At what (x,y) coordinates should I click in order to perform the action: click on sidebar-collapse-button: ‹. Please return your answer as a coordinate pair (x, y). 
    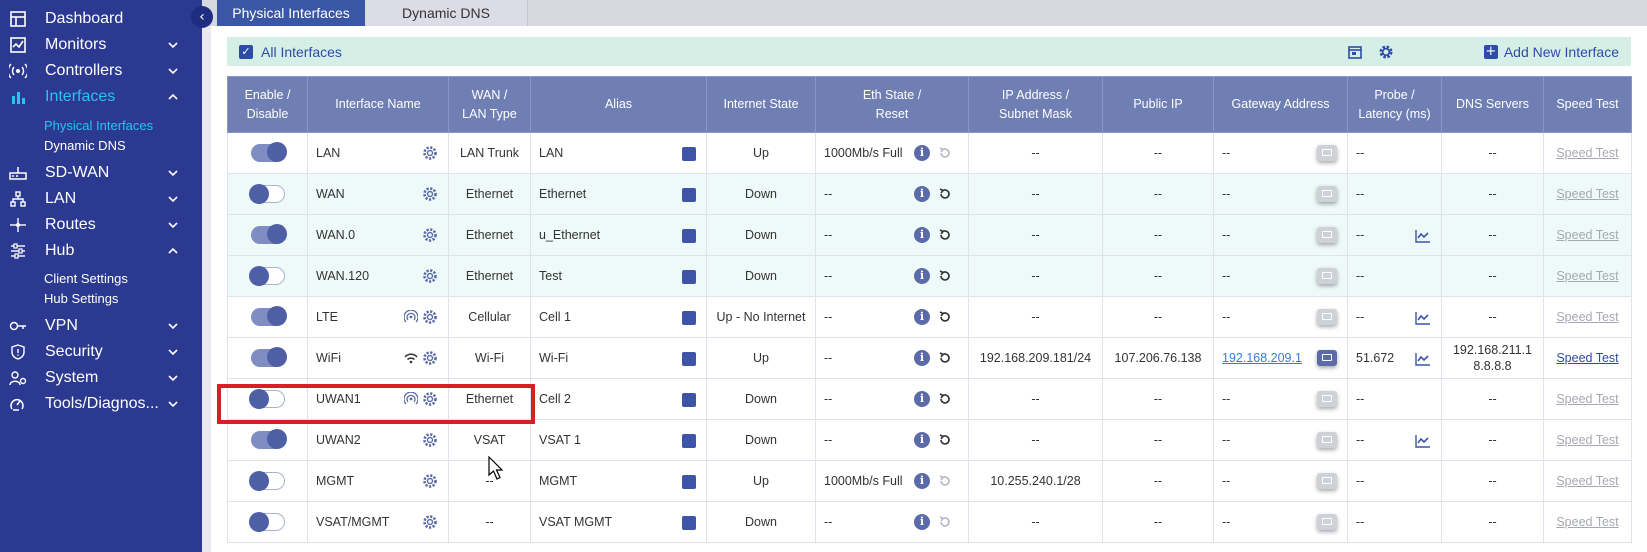
    Looking at the image, I should click on (202, 17).